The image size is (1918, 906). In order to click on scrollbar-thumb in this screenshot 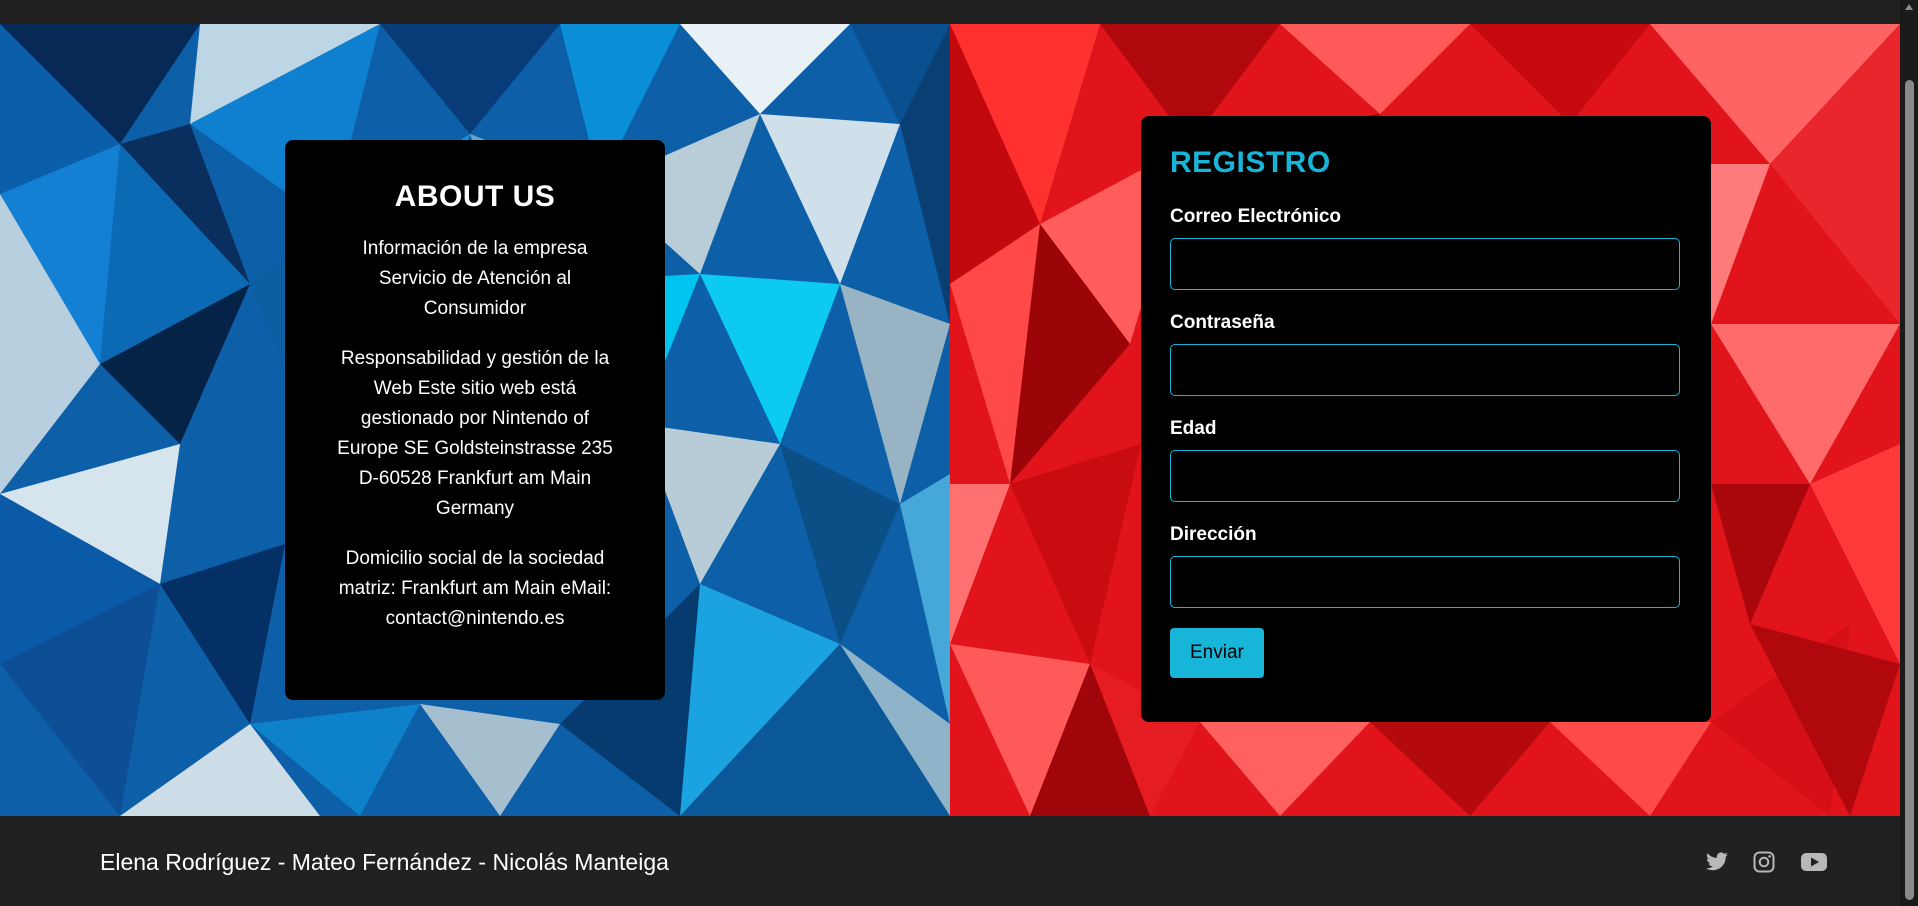, I will do `click(1909, 490)`.